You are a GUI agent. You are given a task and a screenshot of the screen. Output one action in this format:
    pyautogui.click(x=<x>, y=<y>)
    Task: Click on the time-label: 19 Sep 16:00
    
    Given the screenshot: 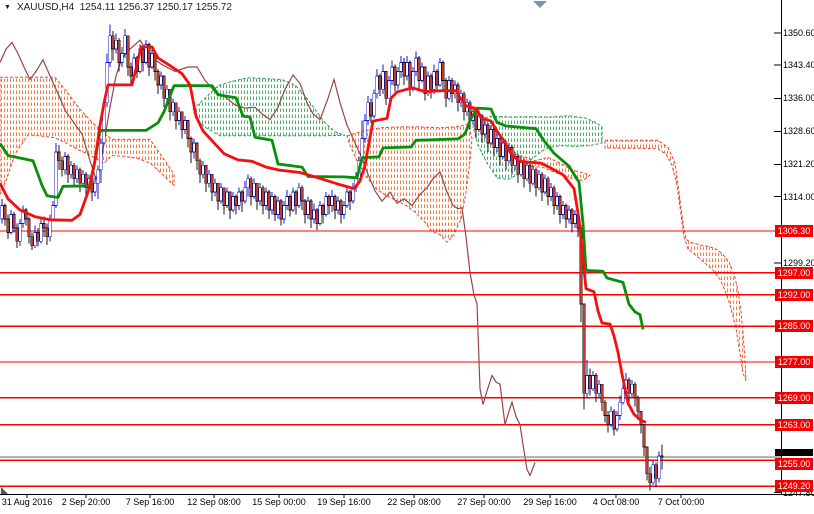 What is the action you would take?
    pyautogui.click(x=344, y=502)
    